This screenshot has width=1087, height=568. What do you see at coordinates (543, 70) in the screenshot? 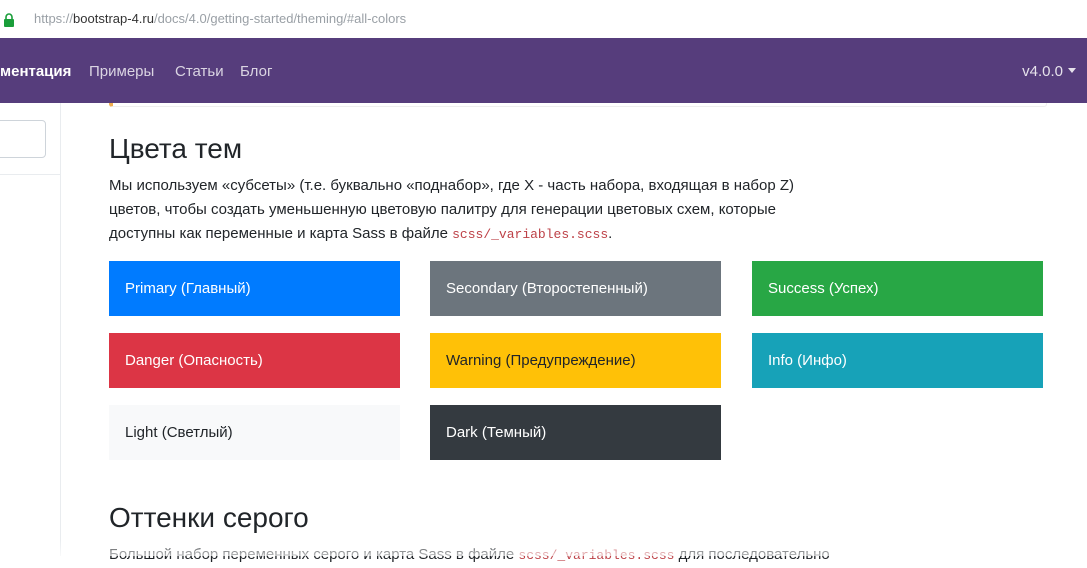
I see `top-navbar: ментация Примеры Статьи Блог v4.0.0` at bounding box center [543, 70].